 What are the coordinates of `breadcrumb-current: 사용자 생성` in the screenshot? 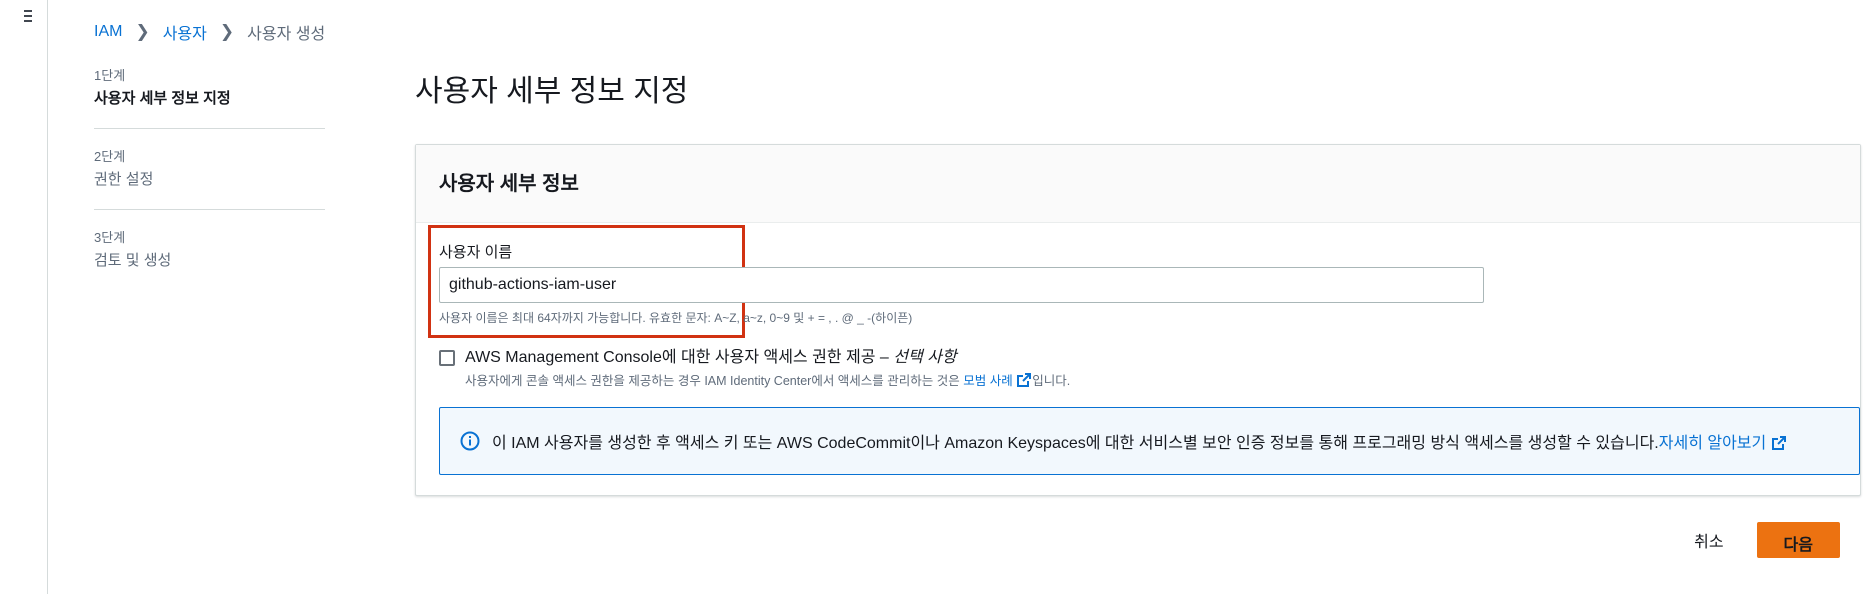 It's located at (286, 34).